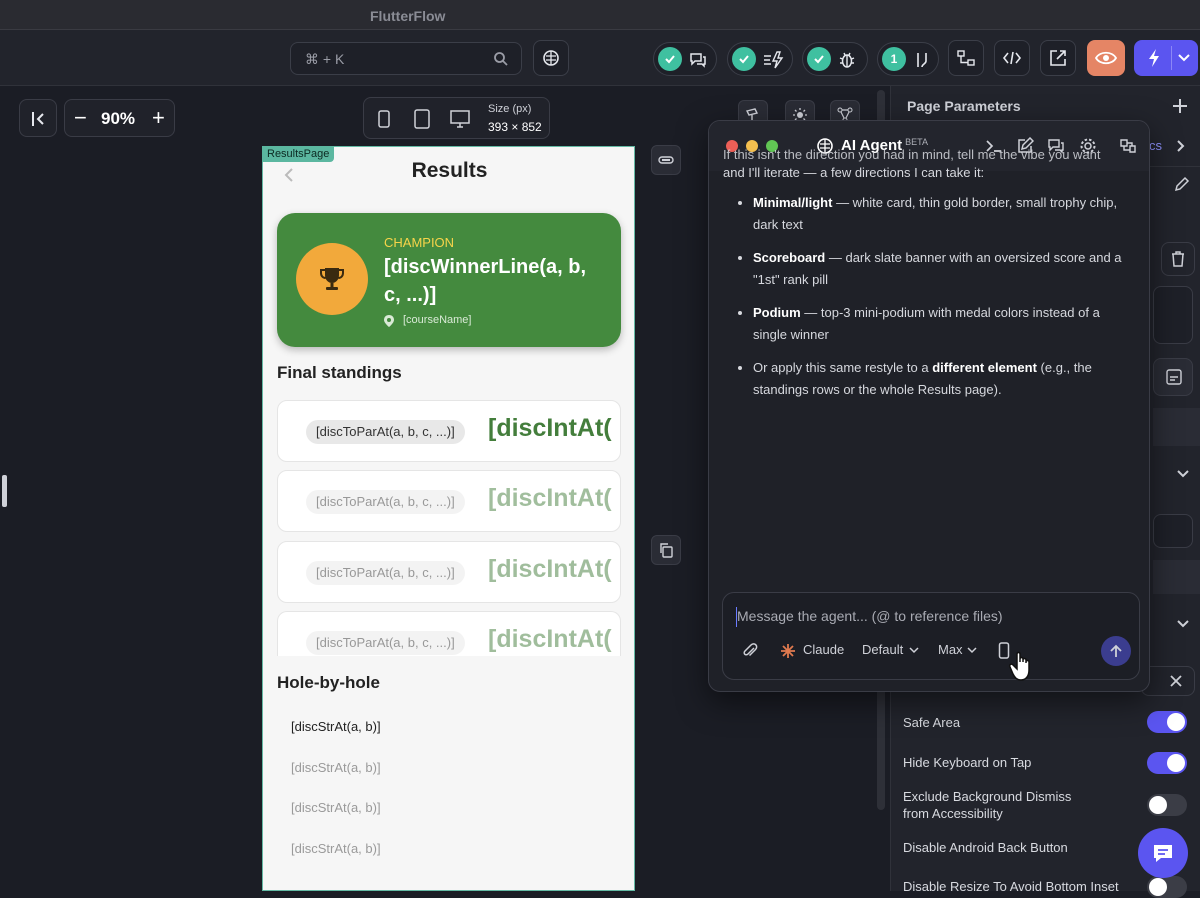  I want to click on phone-icon, so click(384, 119).